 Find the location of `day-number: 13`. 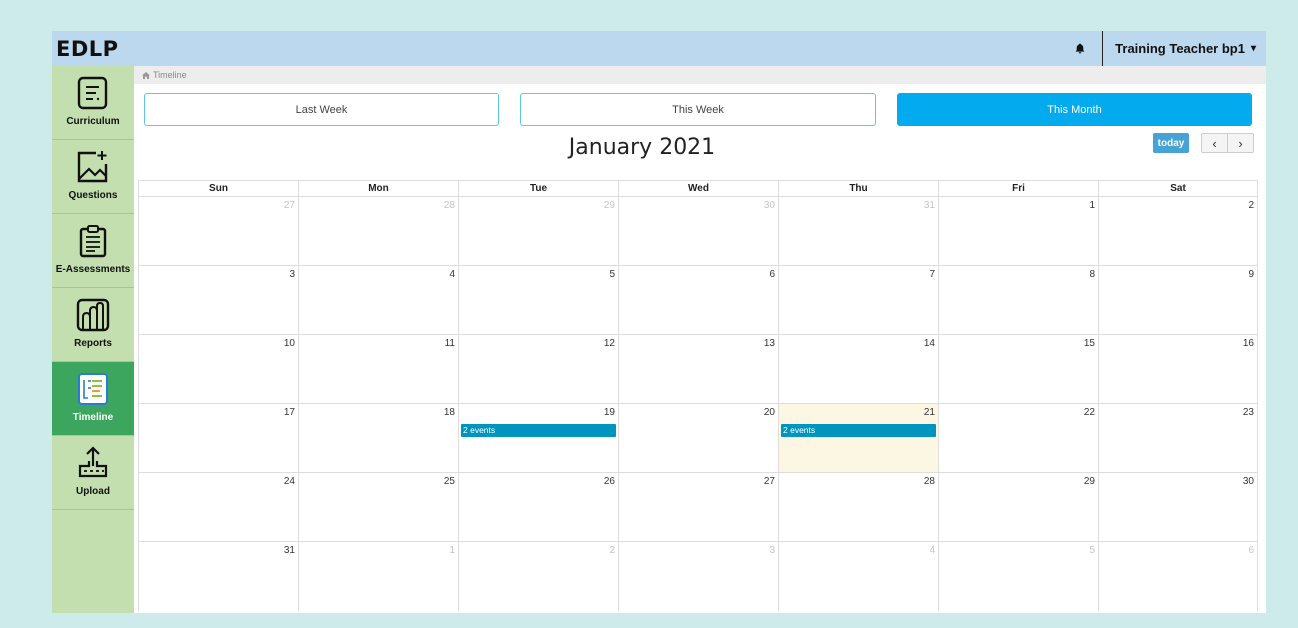

day-number: 13 is located at coordinates (769, 343).